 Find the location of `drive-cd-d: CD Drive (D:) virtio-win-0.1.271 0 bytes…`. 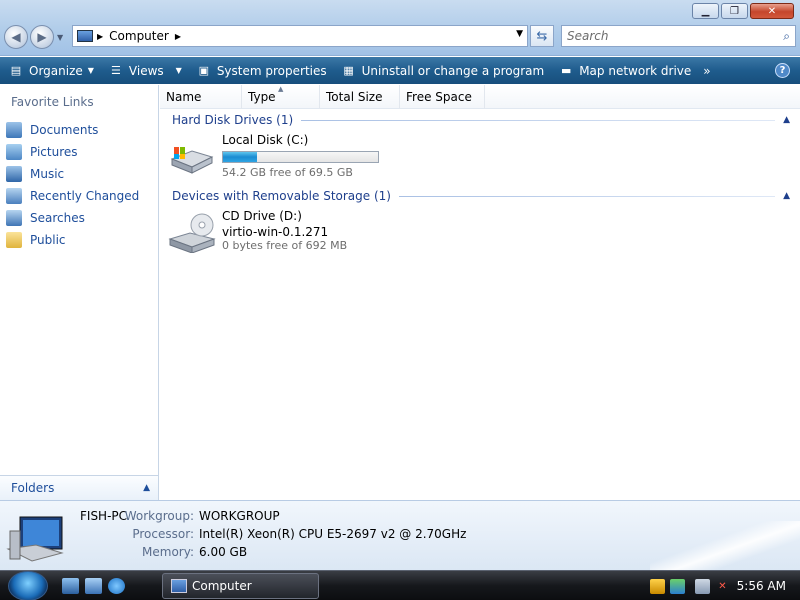

drive-cd-d: CD Drive (D:) virtio-win-0.1.271 0 bytes… is located at coordinates (257, 232).